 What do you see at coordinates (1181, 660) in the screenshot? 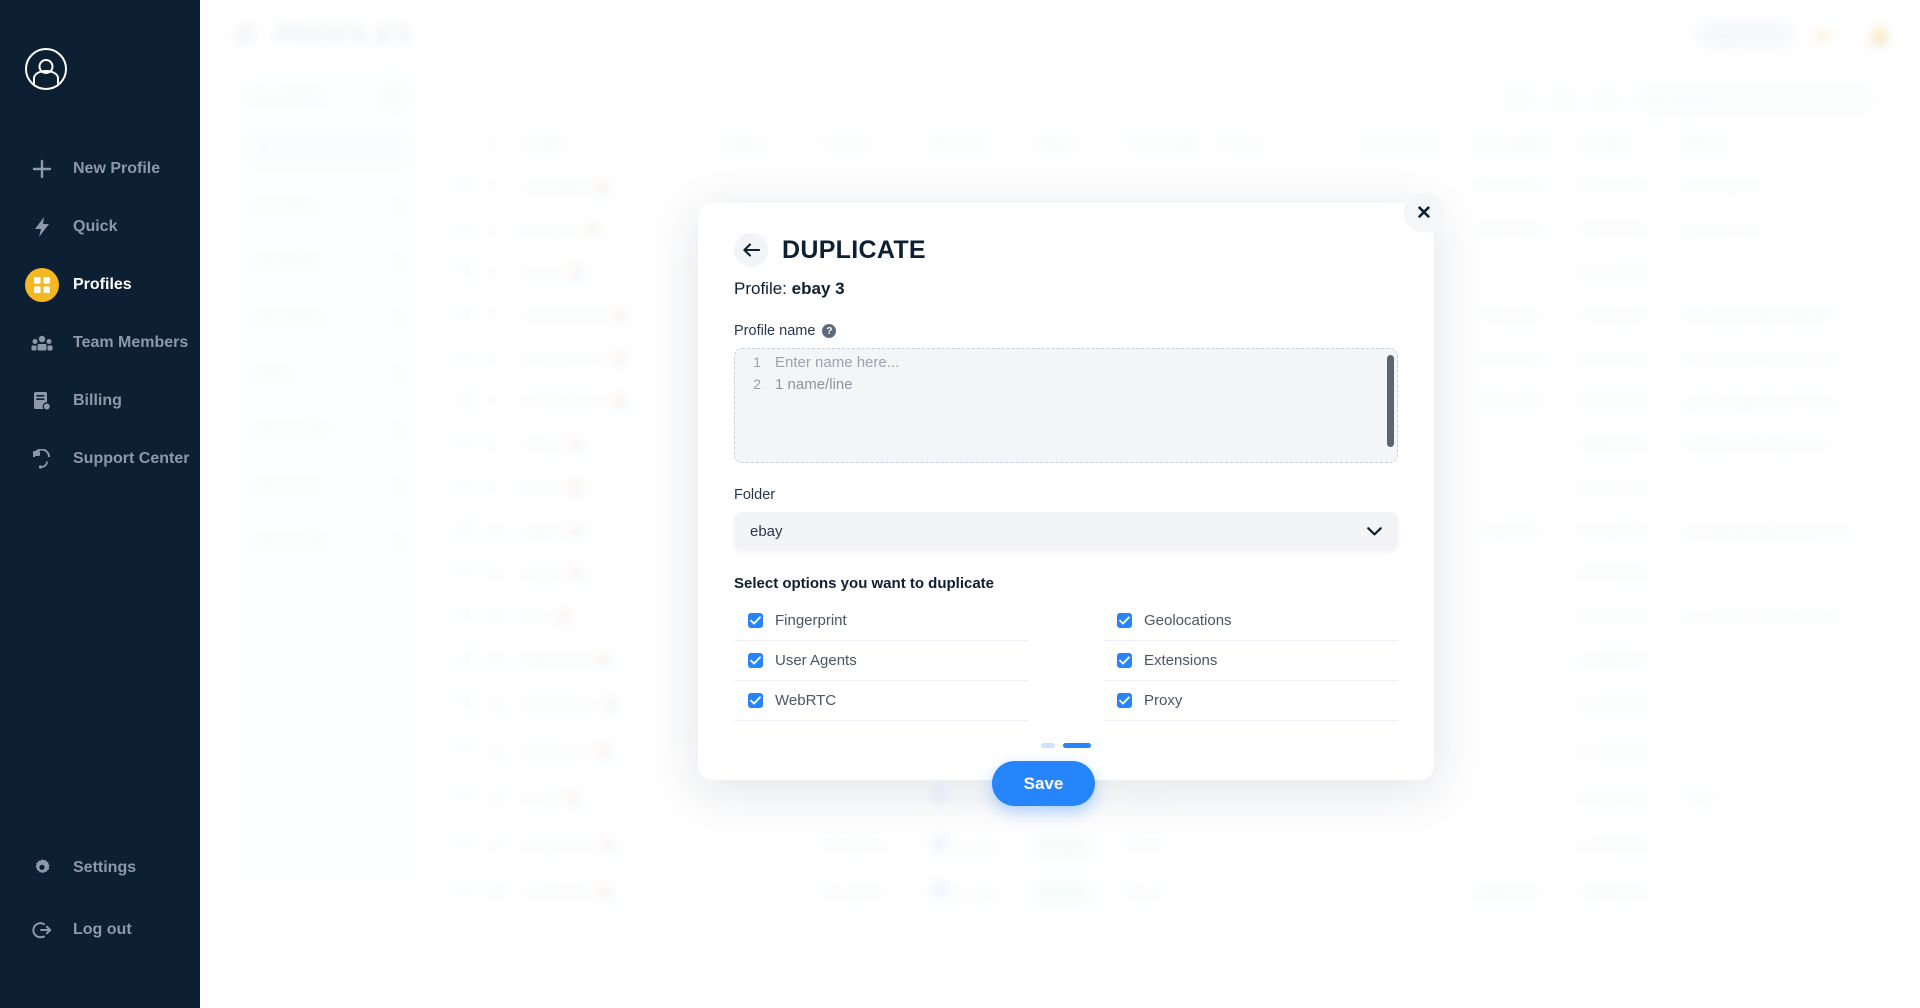
I see `option-label: Extensions` at bounding box center [1181, 660].